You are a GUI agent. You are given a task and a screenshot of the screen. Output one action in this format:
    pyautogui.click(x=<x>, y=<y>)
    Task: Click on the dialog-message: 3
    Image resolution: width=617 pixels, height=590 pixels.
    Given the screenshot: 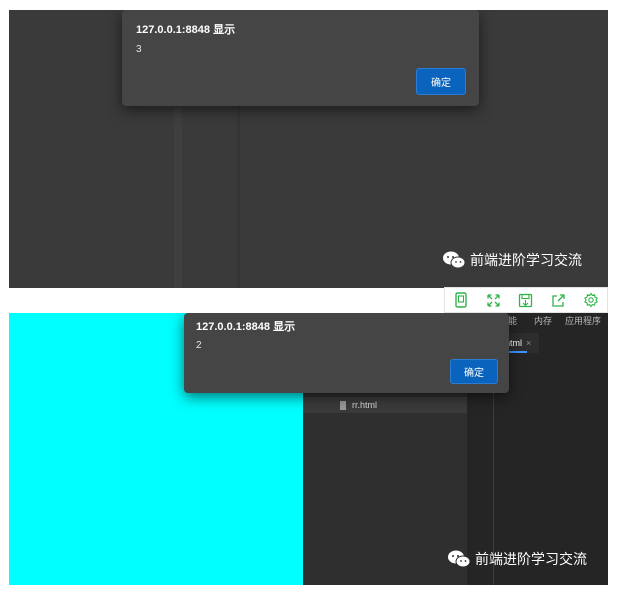 What is the action you would take?
    pyautogui.click(x=139, y=49)
    